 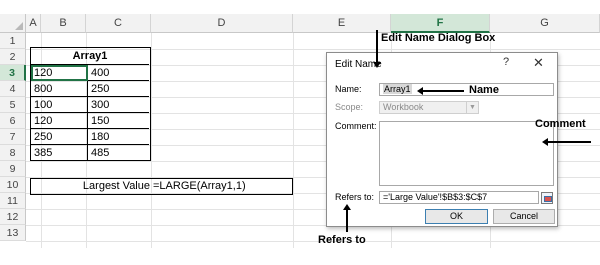 What do you see at coordinates (118, 121) in the screenshot?
I see `table-cell-c6: 150` at bounding box center [118, 121].